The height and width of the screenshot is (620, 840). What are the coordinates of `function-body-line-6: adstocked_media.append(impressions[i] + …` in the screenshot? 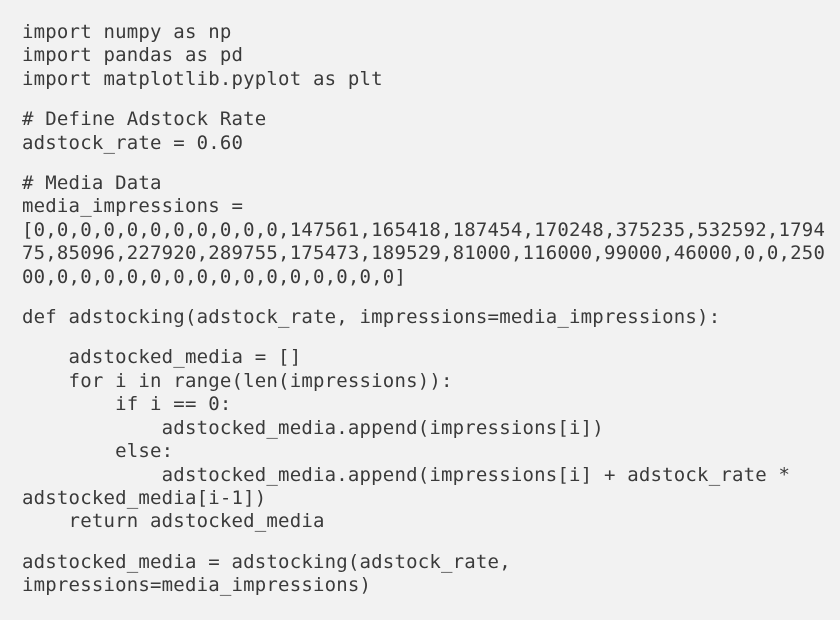 It's located at (406, 474).